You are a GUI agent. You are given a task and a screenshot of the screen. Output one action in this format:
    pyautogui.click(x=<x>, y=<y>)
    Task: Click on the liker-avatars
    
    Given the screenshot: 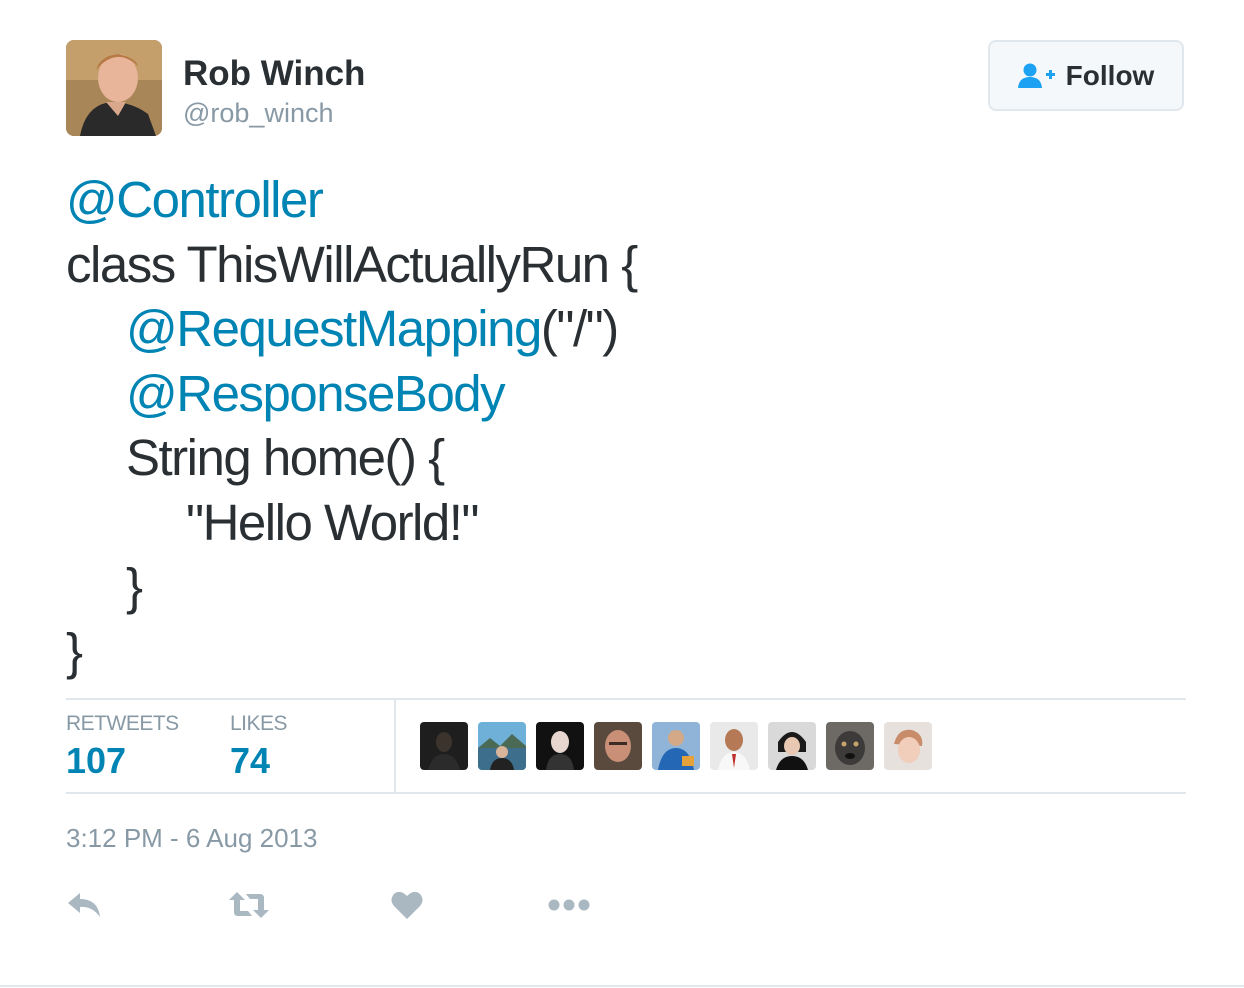 What is the action you would take?
    pyautogui.click(x=676, y=746)
    